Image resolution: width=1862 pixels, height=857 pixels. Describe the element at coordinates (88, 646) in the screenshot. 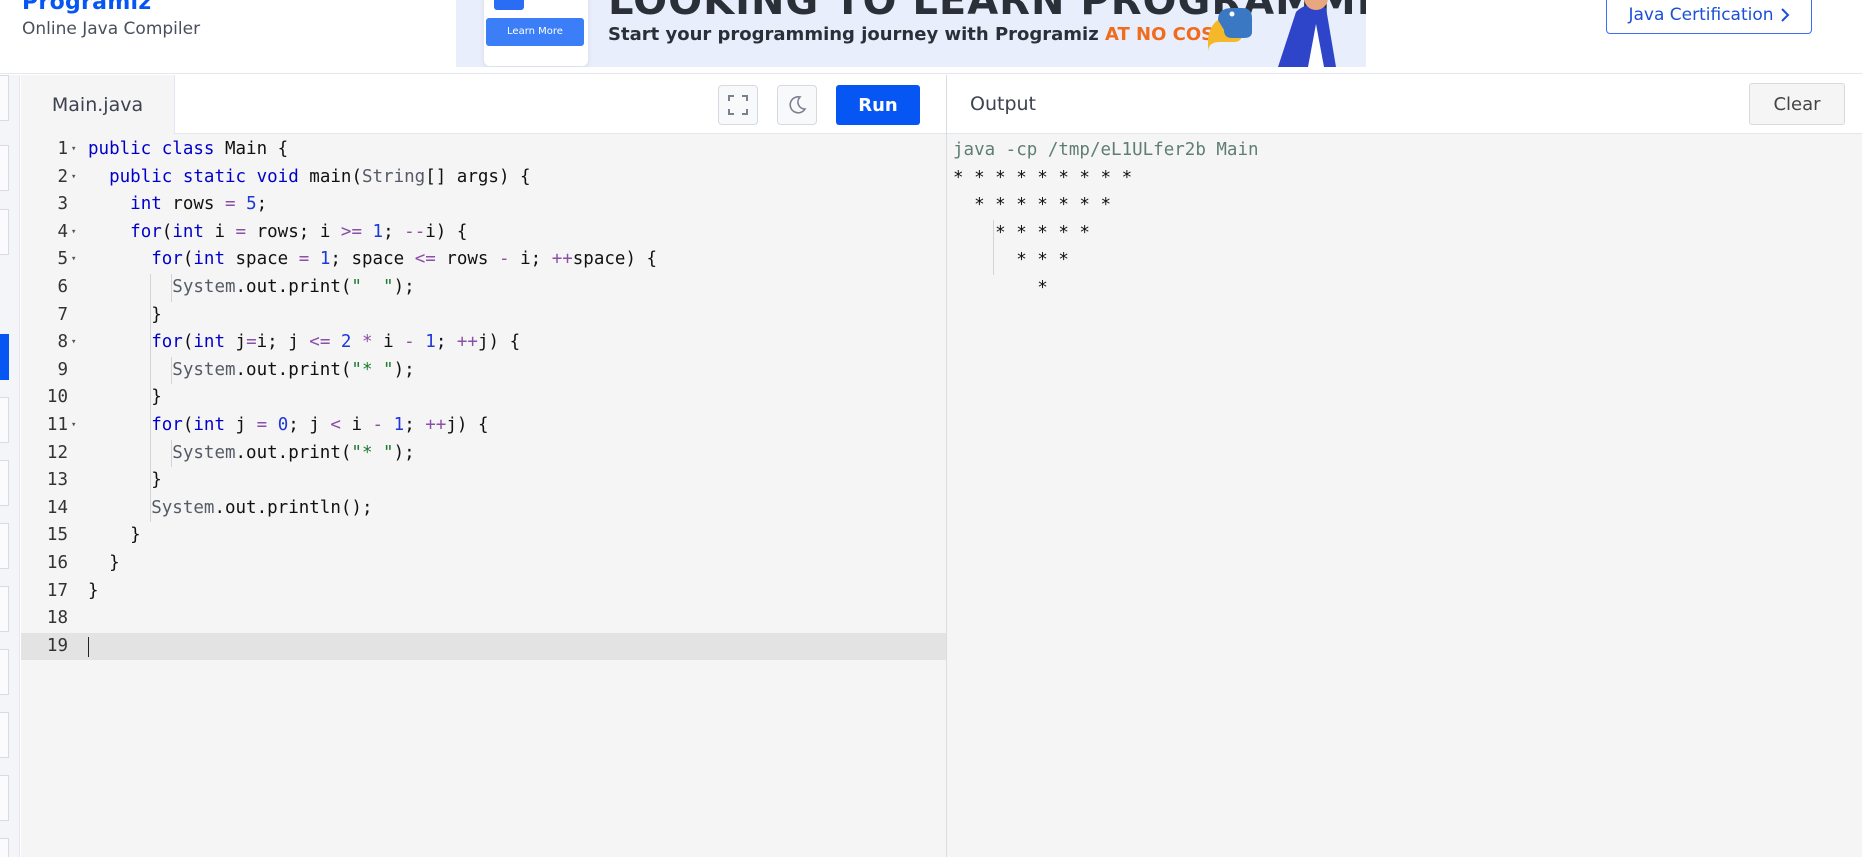

I see `text-cursor` at that location.